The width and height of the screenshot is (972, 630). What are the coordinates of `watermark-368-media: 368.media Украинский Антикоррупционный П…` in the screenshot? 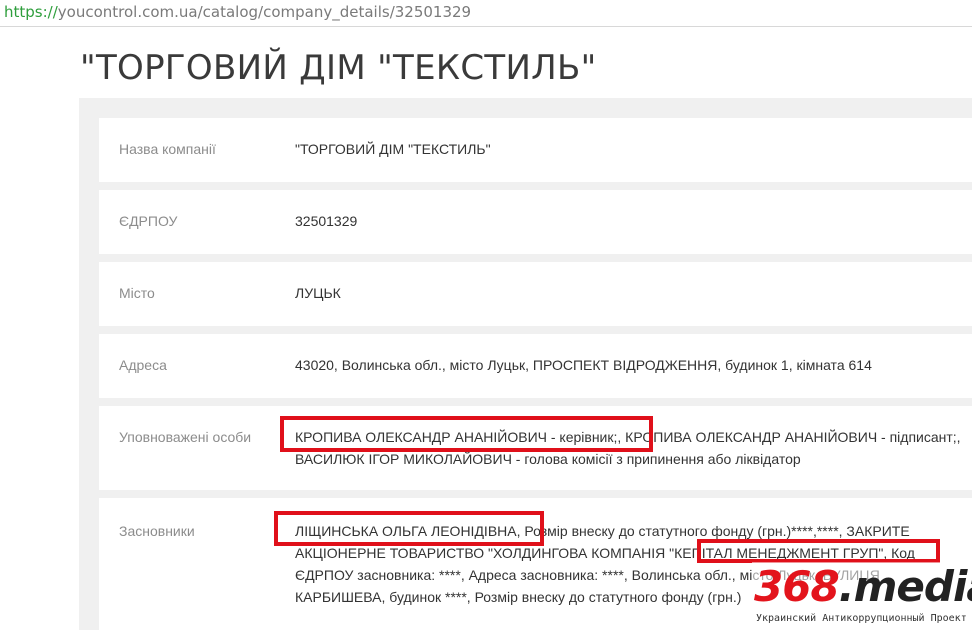 It's located at (862, 596).